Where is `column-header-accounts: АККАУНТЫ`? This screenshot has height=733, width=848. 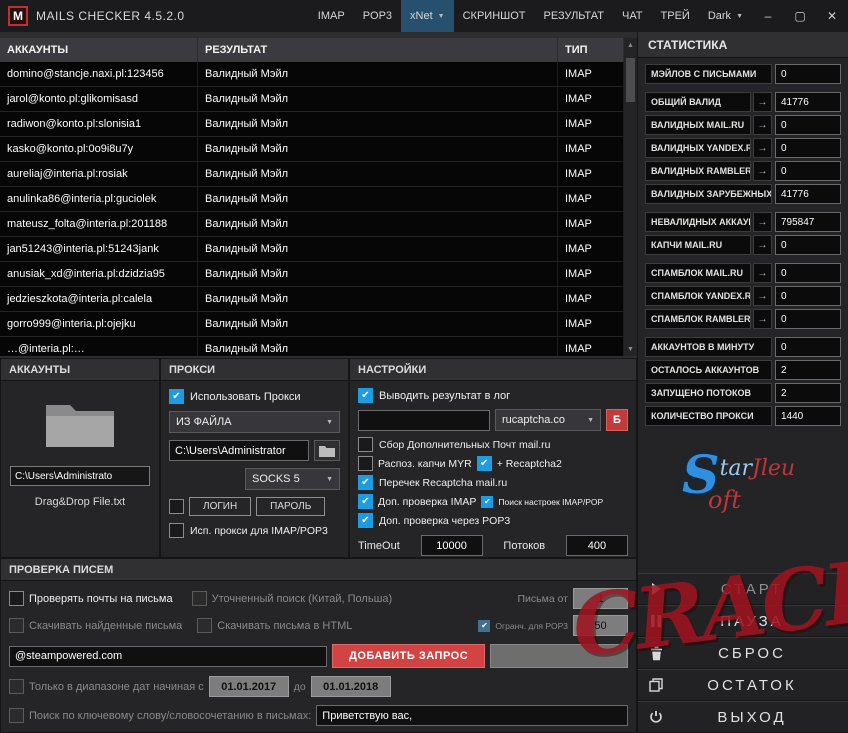
column-header-accounts: АККАУНТЫ is located at coordinates (99, 50).